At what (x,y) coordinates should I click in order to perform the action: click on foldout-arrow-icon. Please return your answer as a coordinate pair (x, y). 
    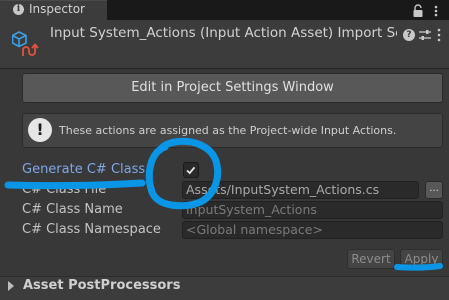
    Looking at the image, I should click on (11, 286).